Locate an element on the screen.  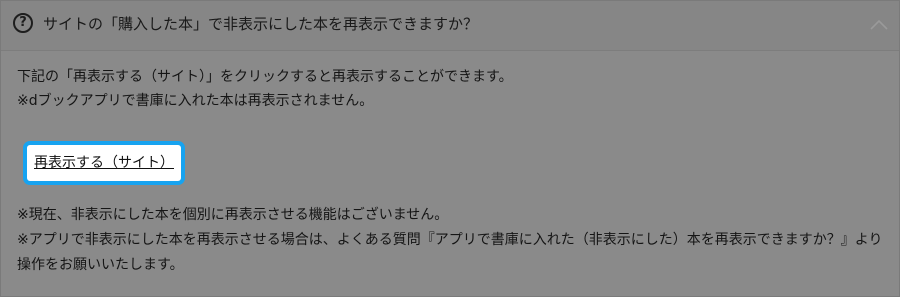
answer-line-1: 下記の「再表示する（サイト）」をクリックすると再表示することができます。 is located at coordinates (265, 77).